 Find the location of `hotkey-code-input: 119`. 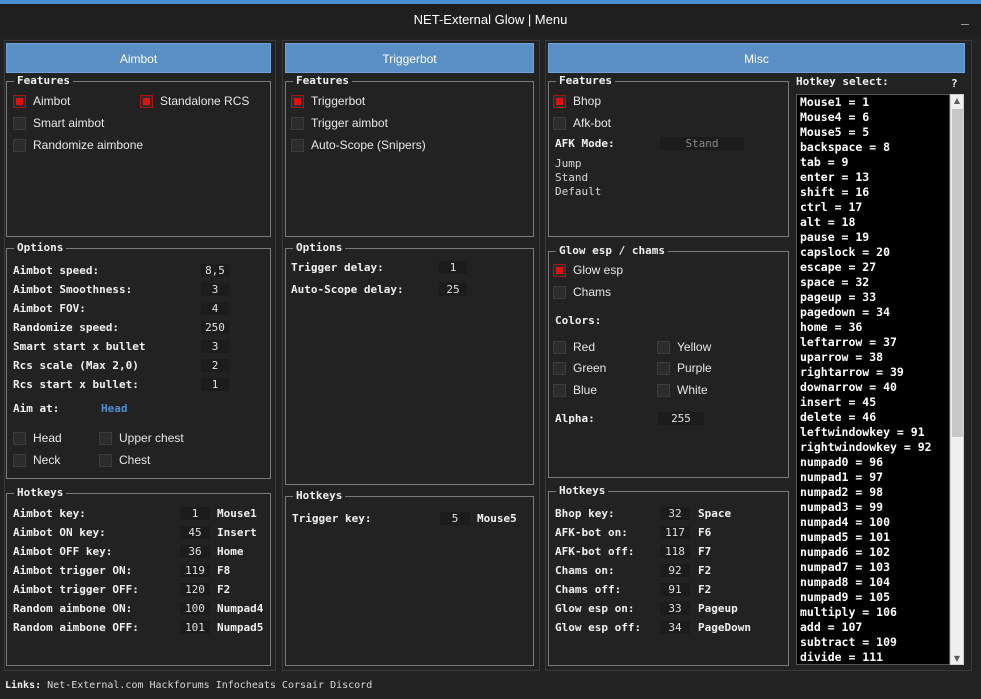

hotkey-code-input: 119 is located at coordinates (195, 570).